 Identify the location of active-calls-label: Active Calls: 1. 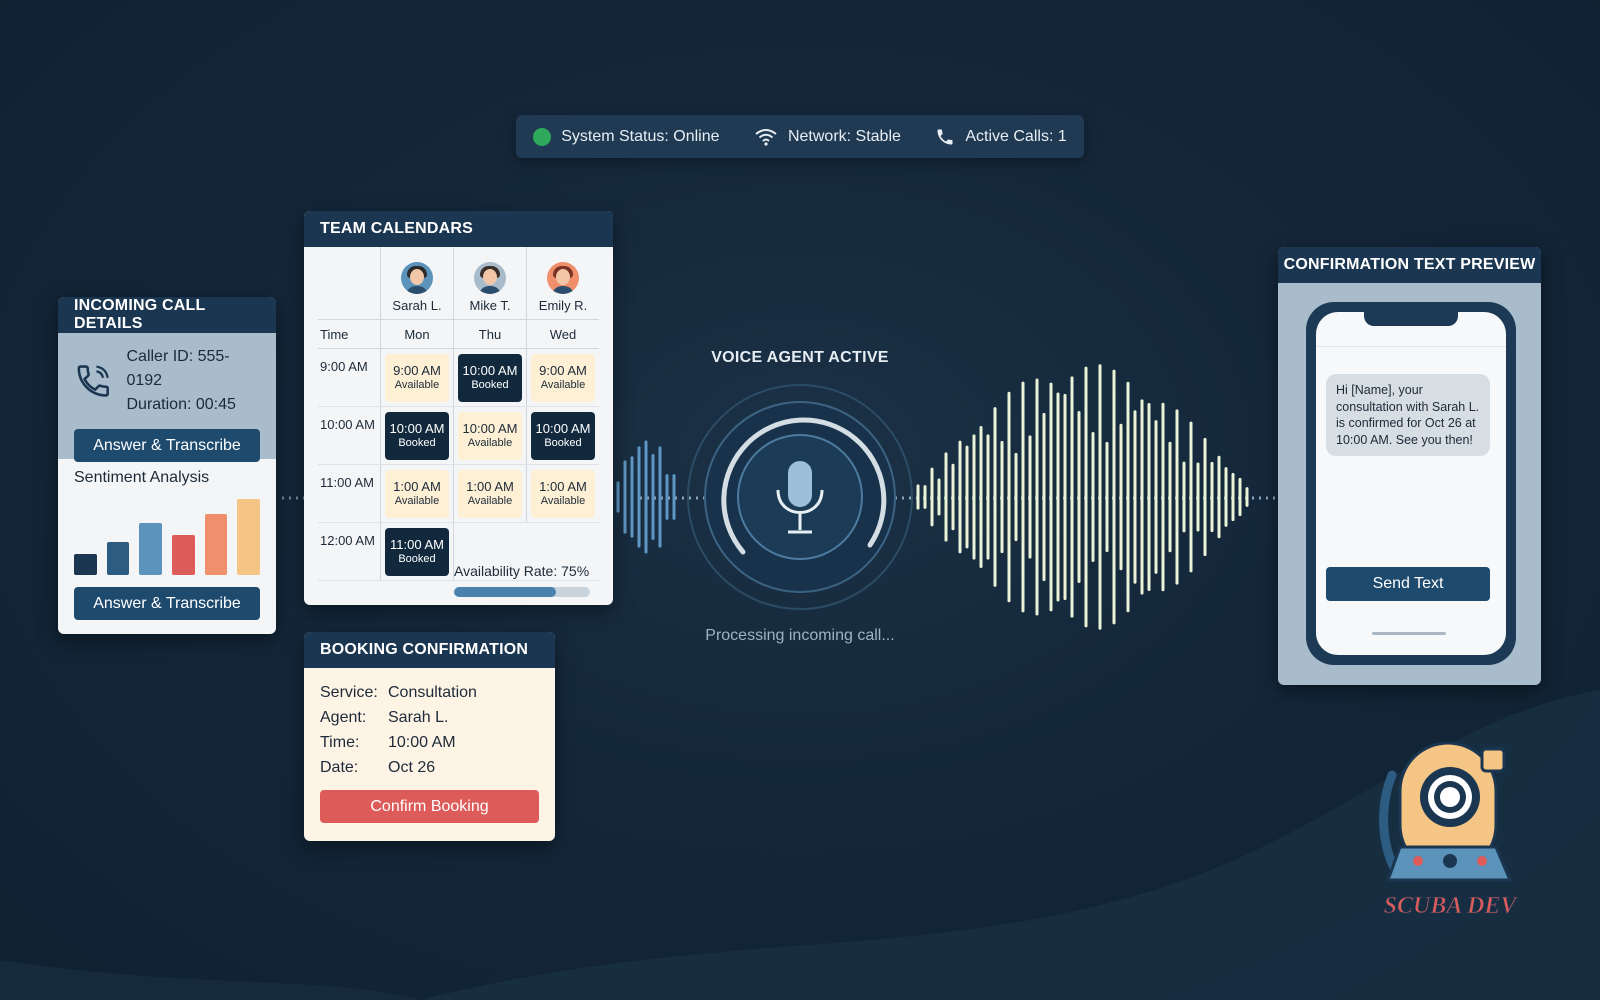
(1016, 136).